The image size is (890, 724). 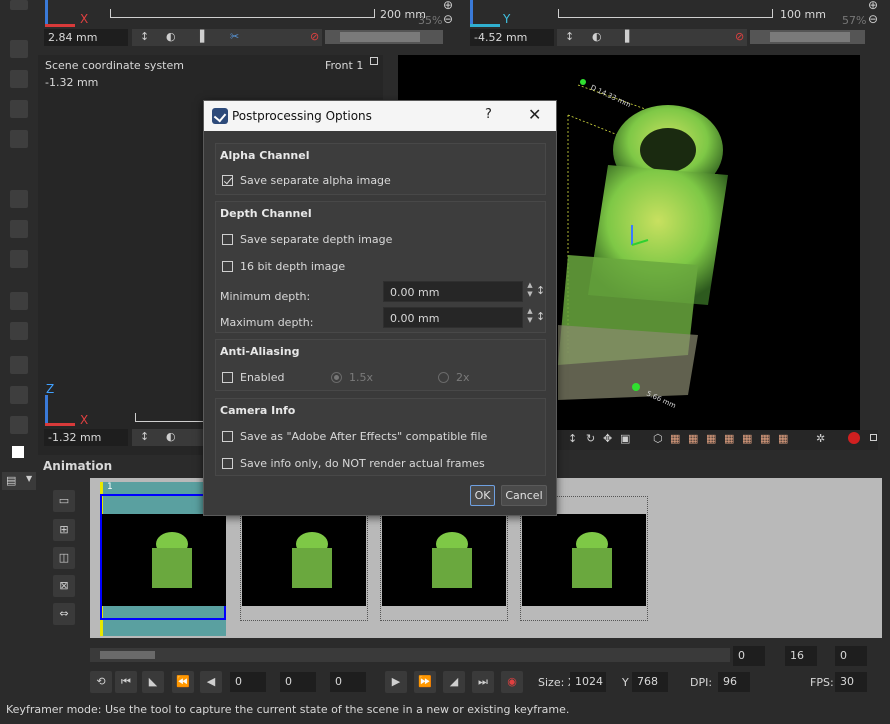 I want to click on ok-button: OK, so click(x=482, y=495).